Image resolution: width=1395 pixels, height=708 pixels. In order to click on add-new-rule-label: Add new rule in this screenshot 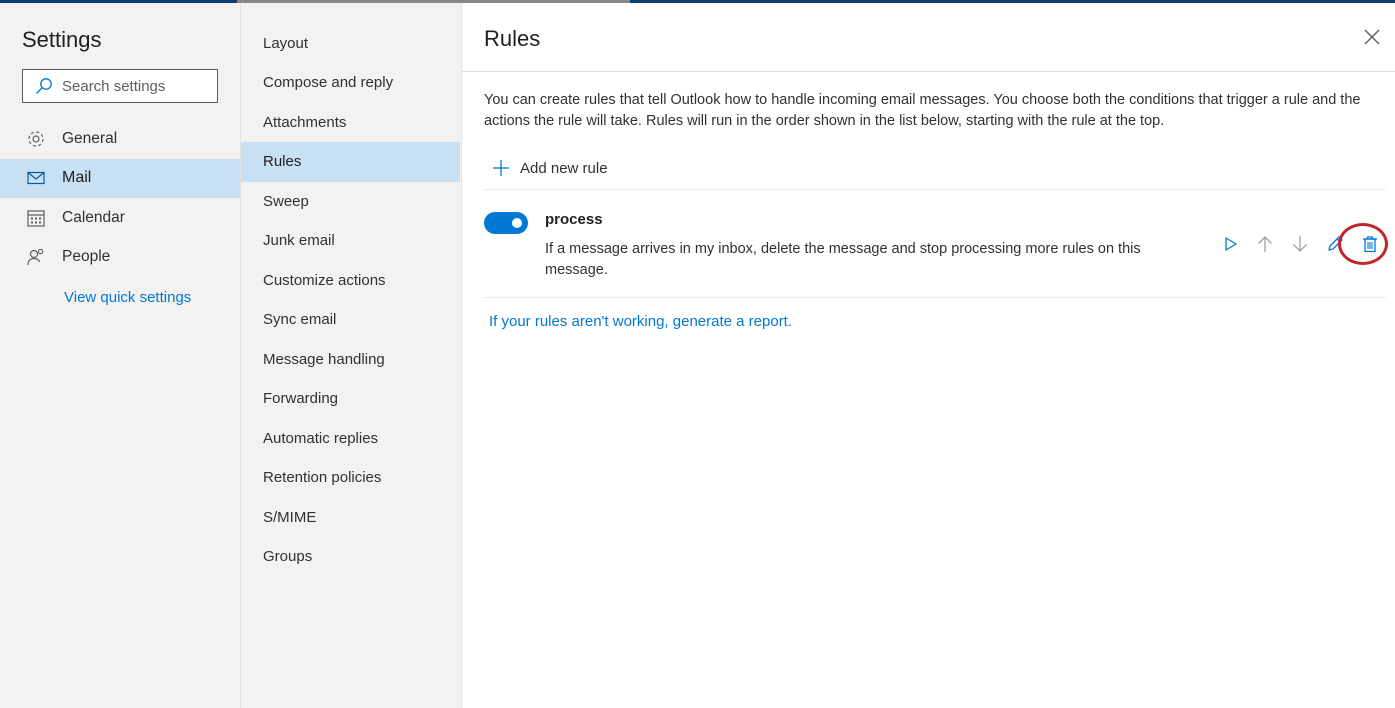, I will do `click(564, 168)`.